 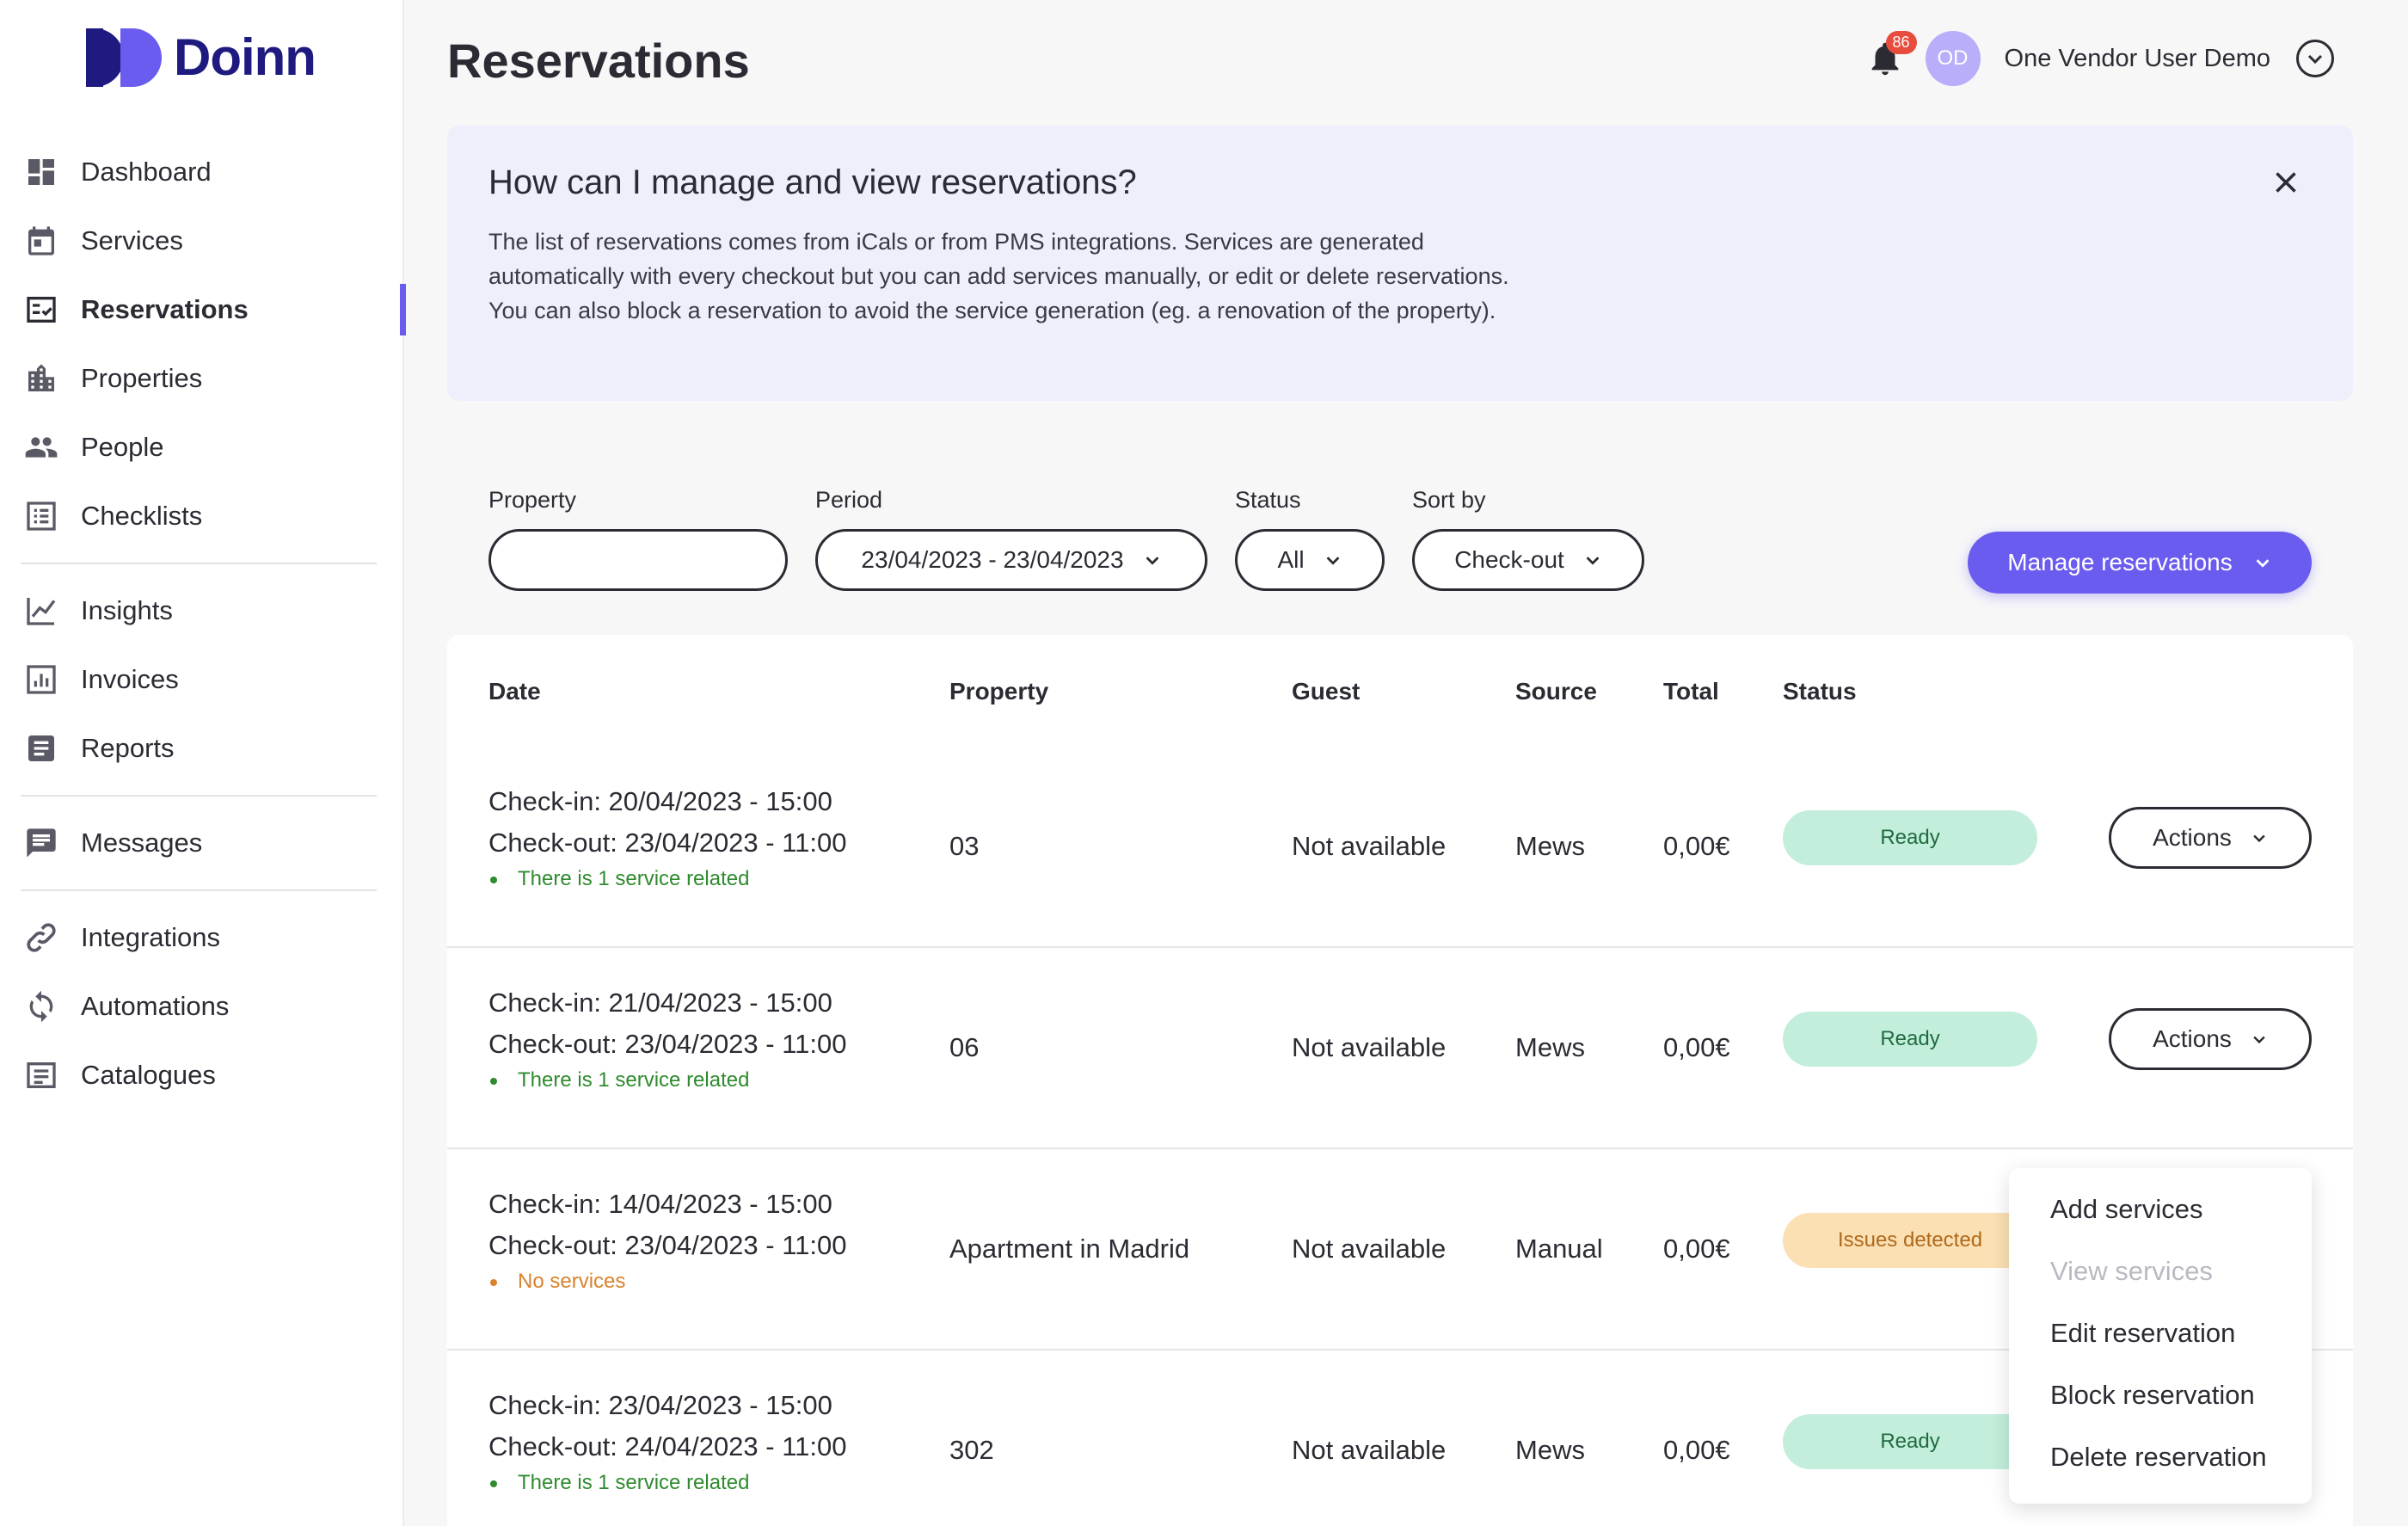 What do you see at coordinates (41, 1007) in the screenshot?
I see `sync-icon` at bounding box center [41, 1007].